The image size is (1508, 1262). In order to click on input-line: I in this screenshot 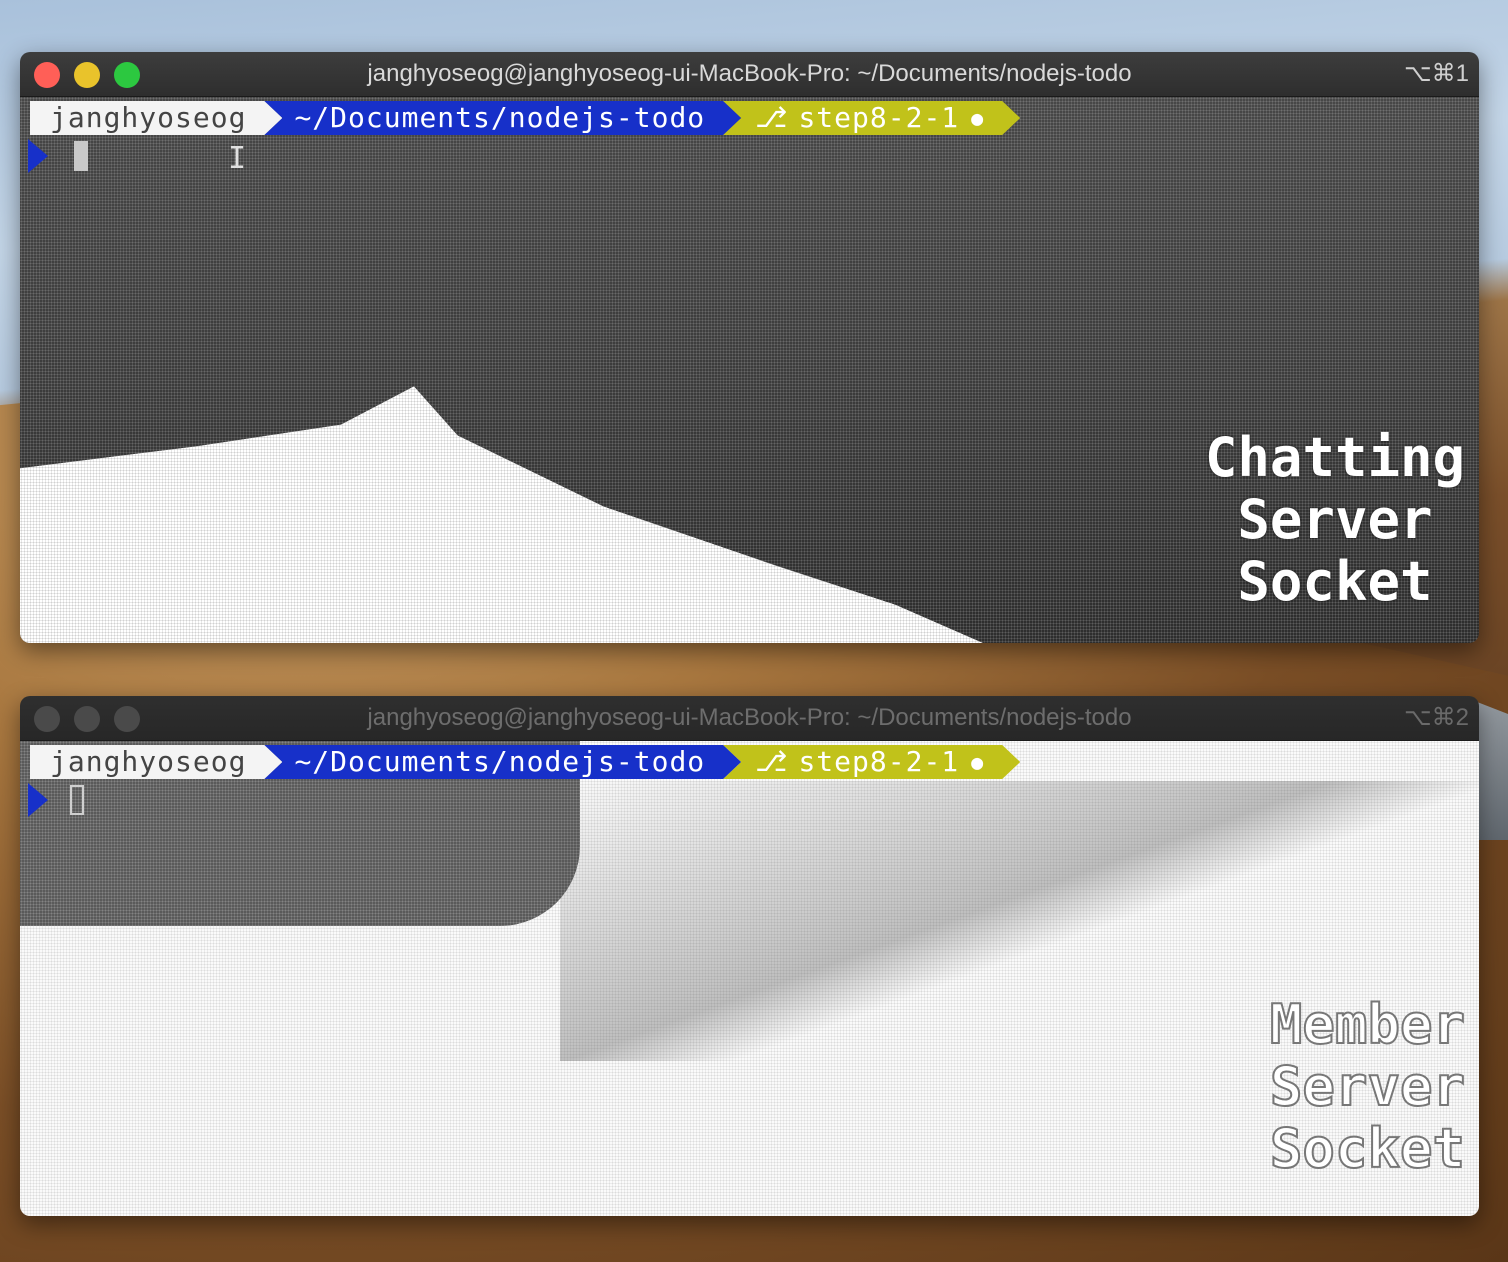, I will do `click(137, 157)`.